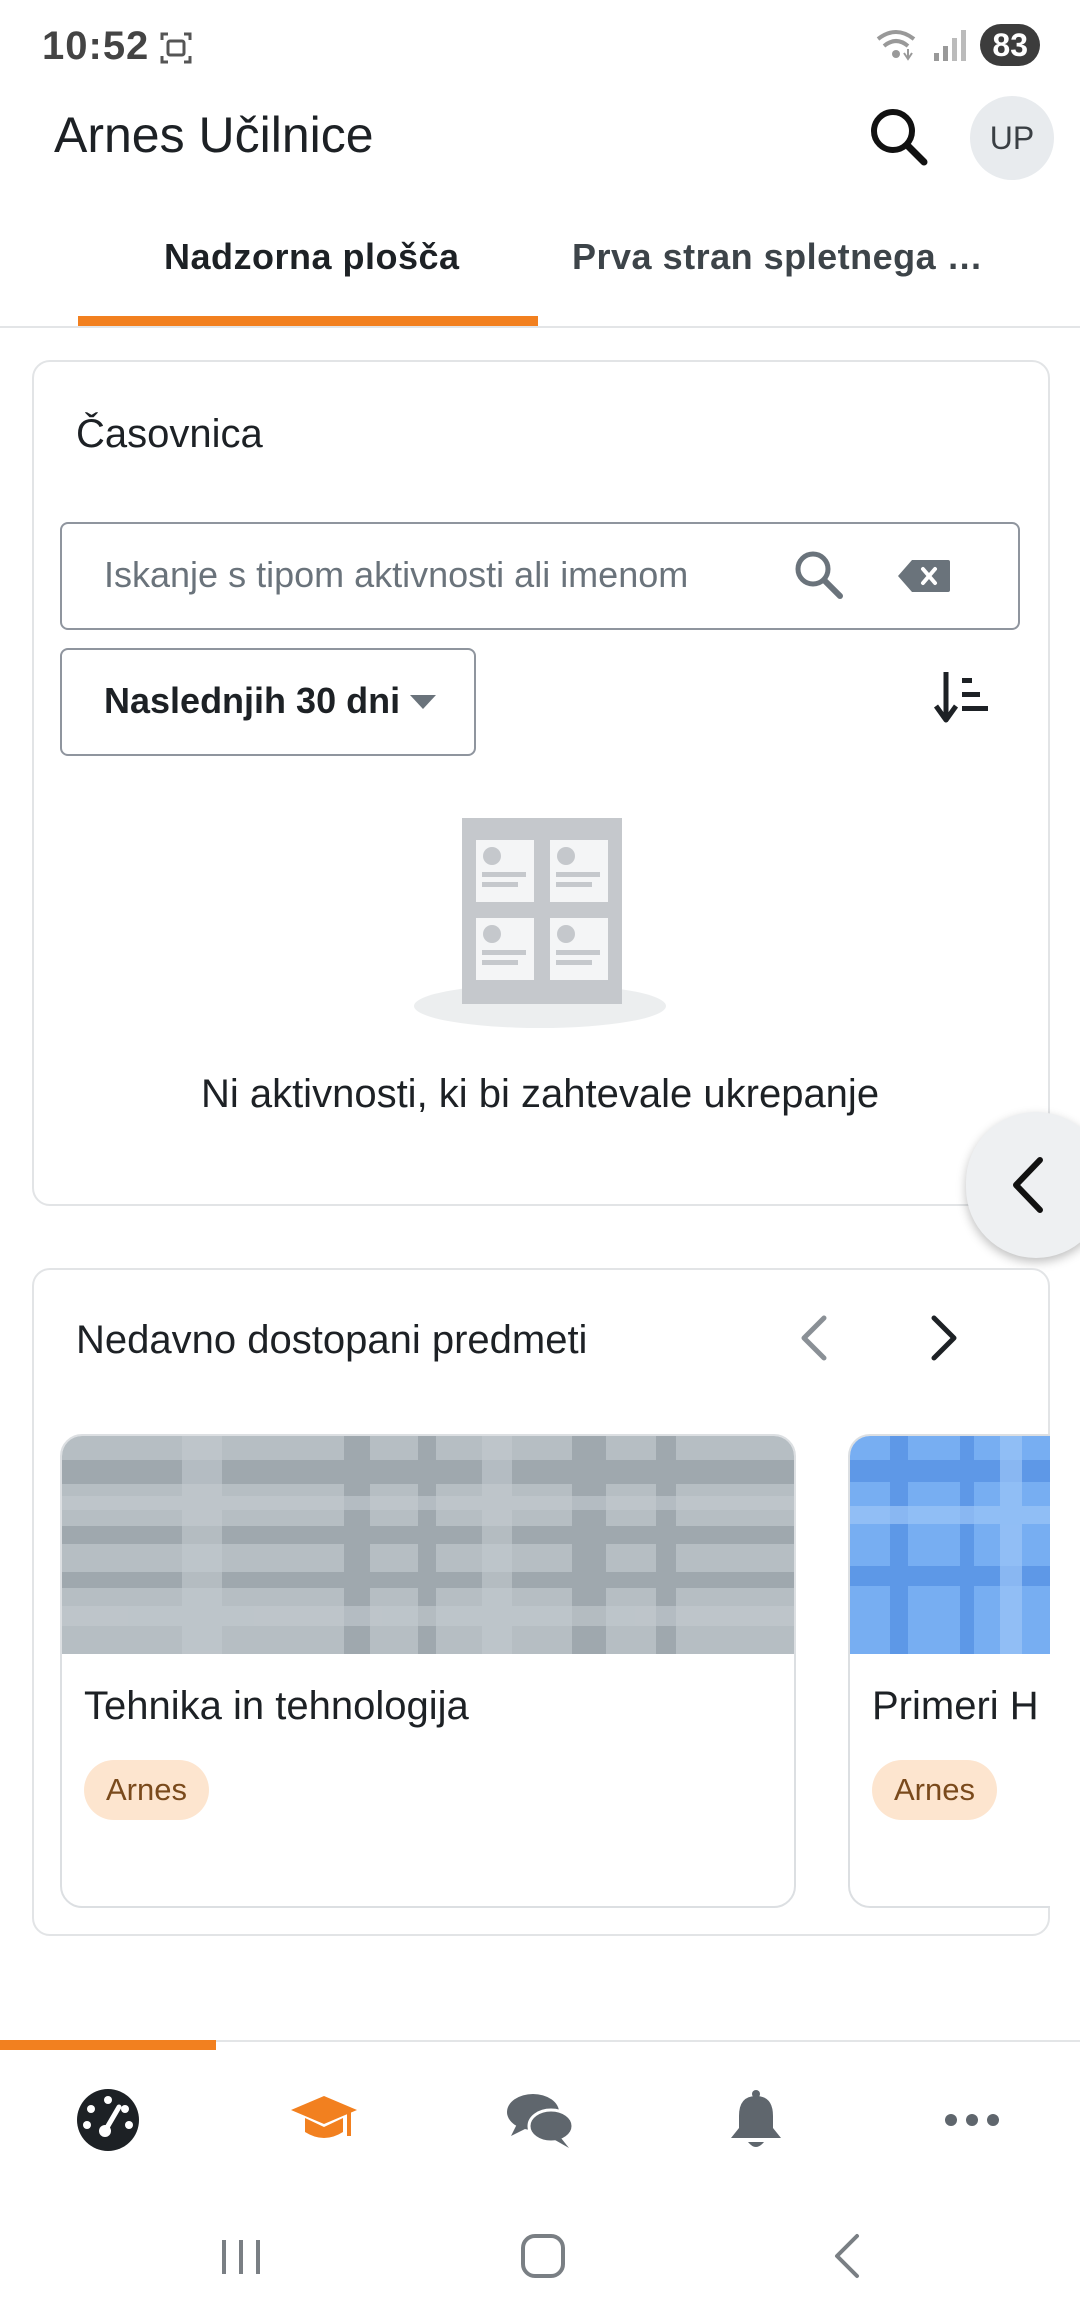 This screenshot has height=2316, width=1080. What do you see at coordinates (950, 45) in the screenshot?
I see `signal-icon` at bounding box center [950, 45].